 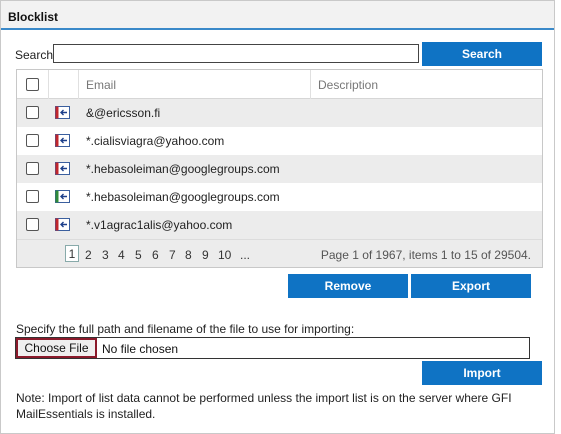 What do you see at coordinates (236, 53) in the screenshot?
I see `search-input` at bounding box center [236, 53].